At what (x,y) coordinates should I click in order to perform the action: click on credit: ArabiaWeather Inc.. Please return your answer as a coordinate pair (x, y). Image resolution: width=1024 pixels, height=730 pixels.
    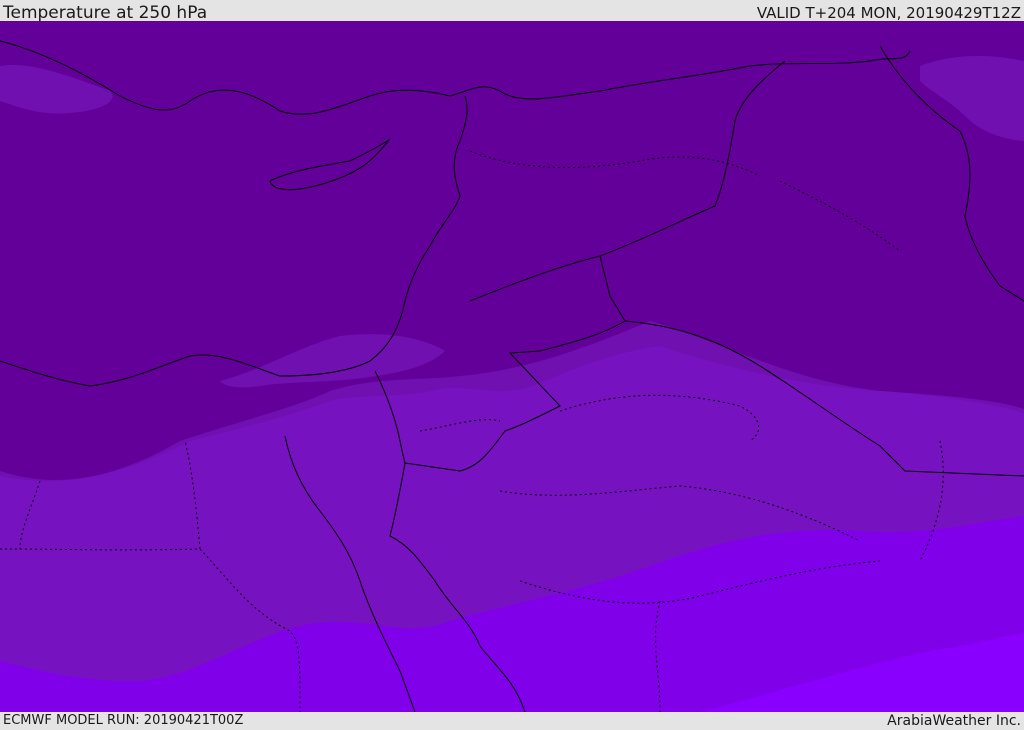
    Looking at the image, I should click on (954, 721).